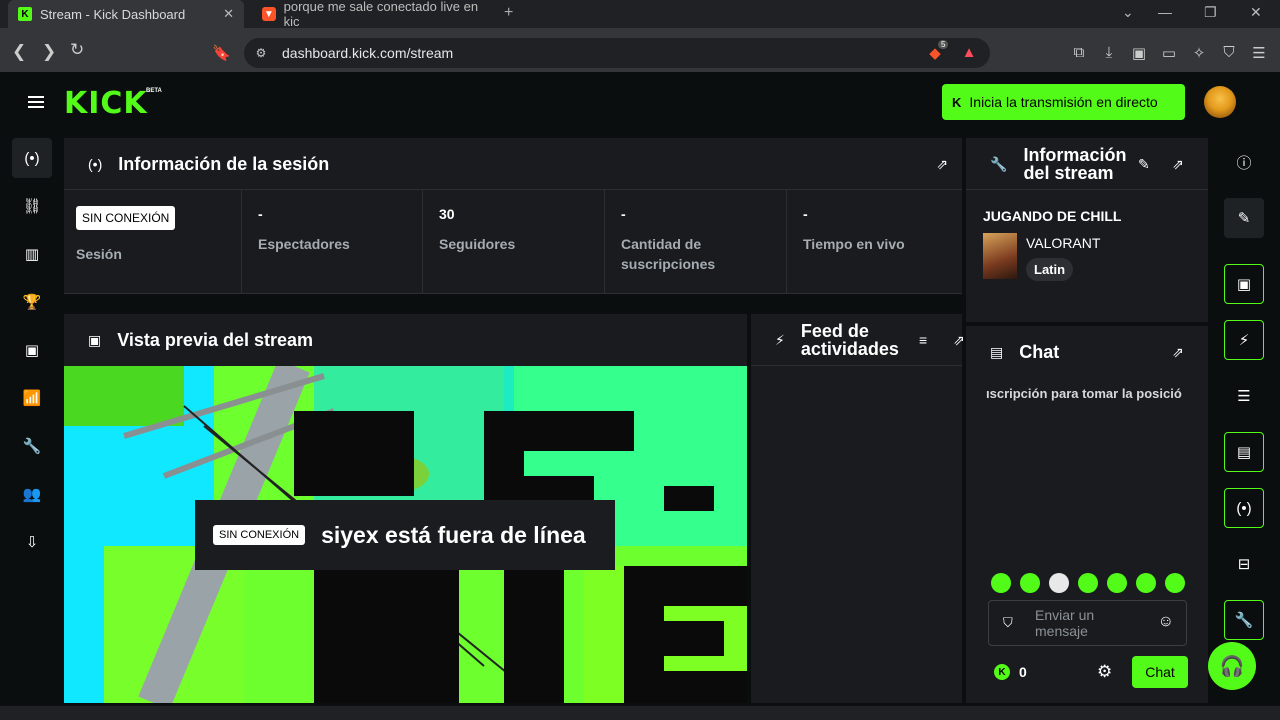 This screenshot has width=1280, height=720. What do you see at coordinates (969, 53) in the screenshot?
I see `brave-rewards-icon: ▲` at bounding box center [969, 53].